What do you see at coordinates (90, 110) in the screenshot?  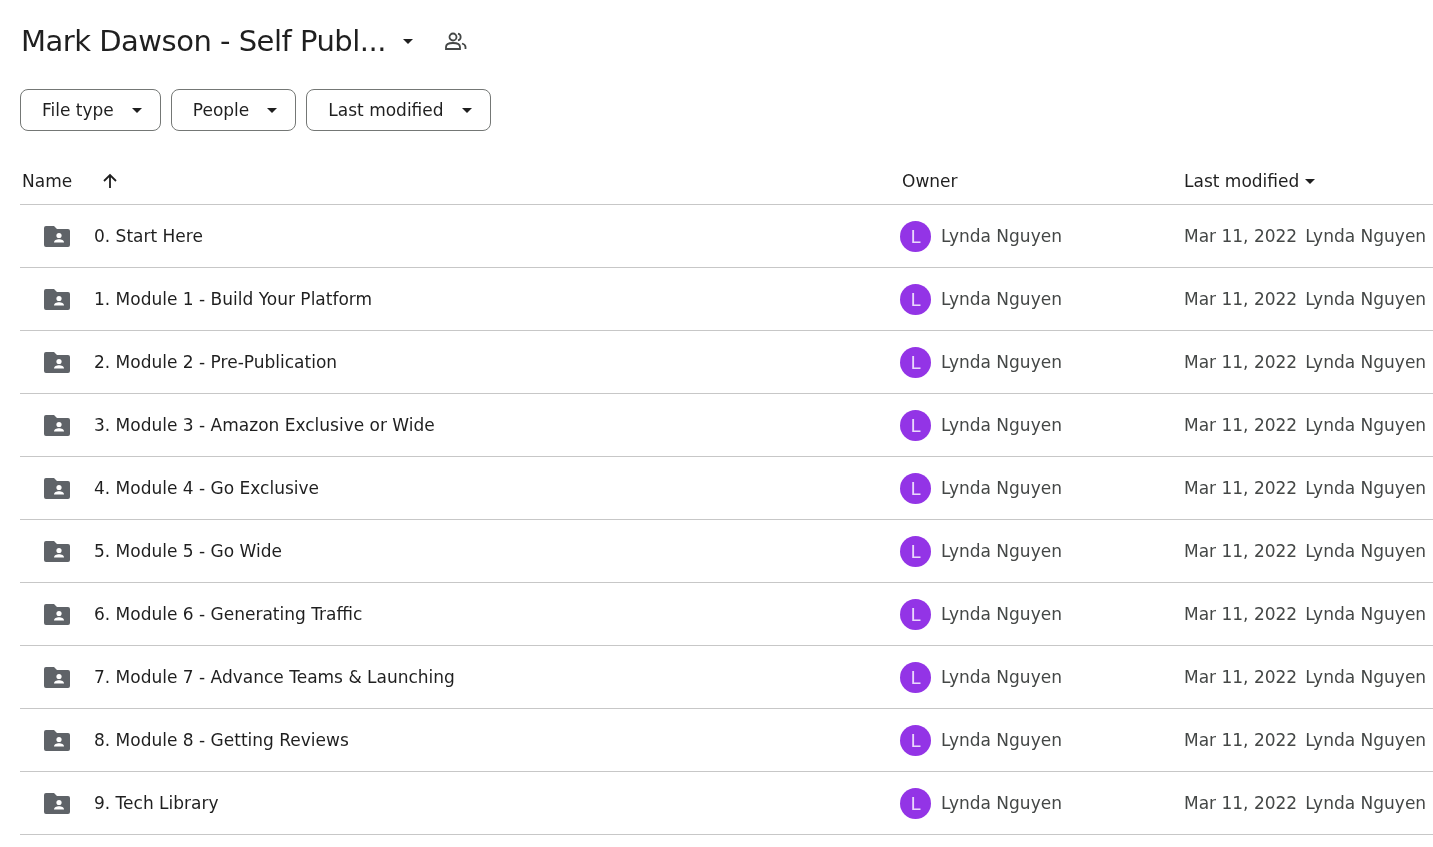 I see `filter-chip: File type` at bounding box center [90, 110].